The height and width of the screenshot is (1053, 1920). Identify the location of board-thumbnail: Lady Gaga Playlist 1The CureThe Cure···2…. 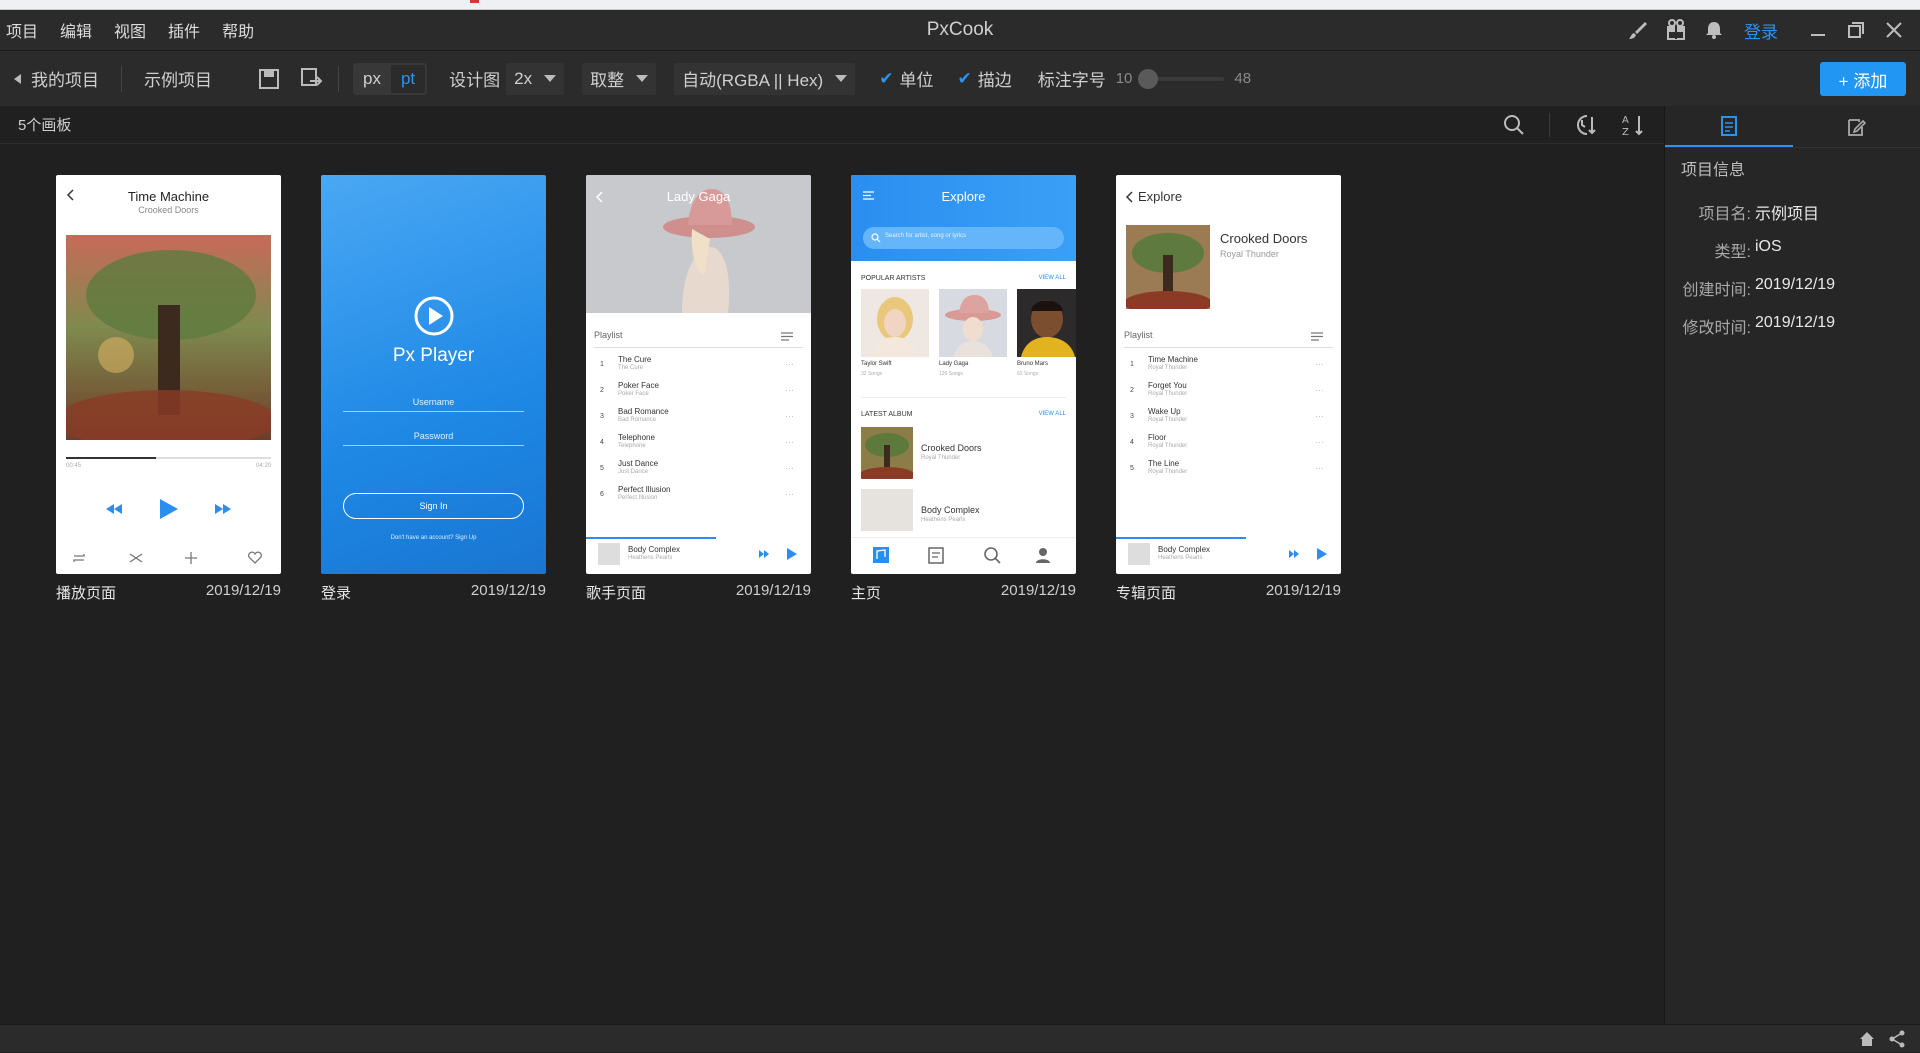
(698, 374).